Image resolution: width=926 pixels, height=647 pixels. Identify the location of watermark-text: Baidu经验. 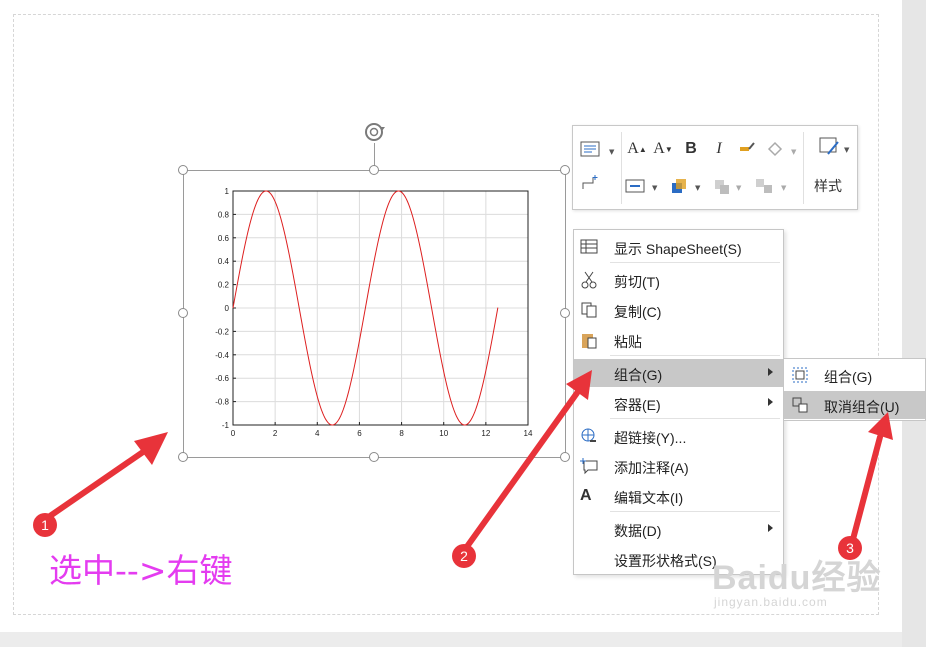
(797, 578).